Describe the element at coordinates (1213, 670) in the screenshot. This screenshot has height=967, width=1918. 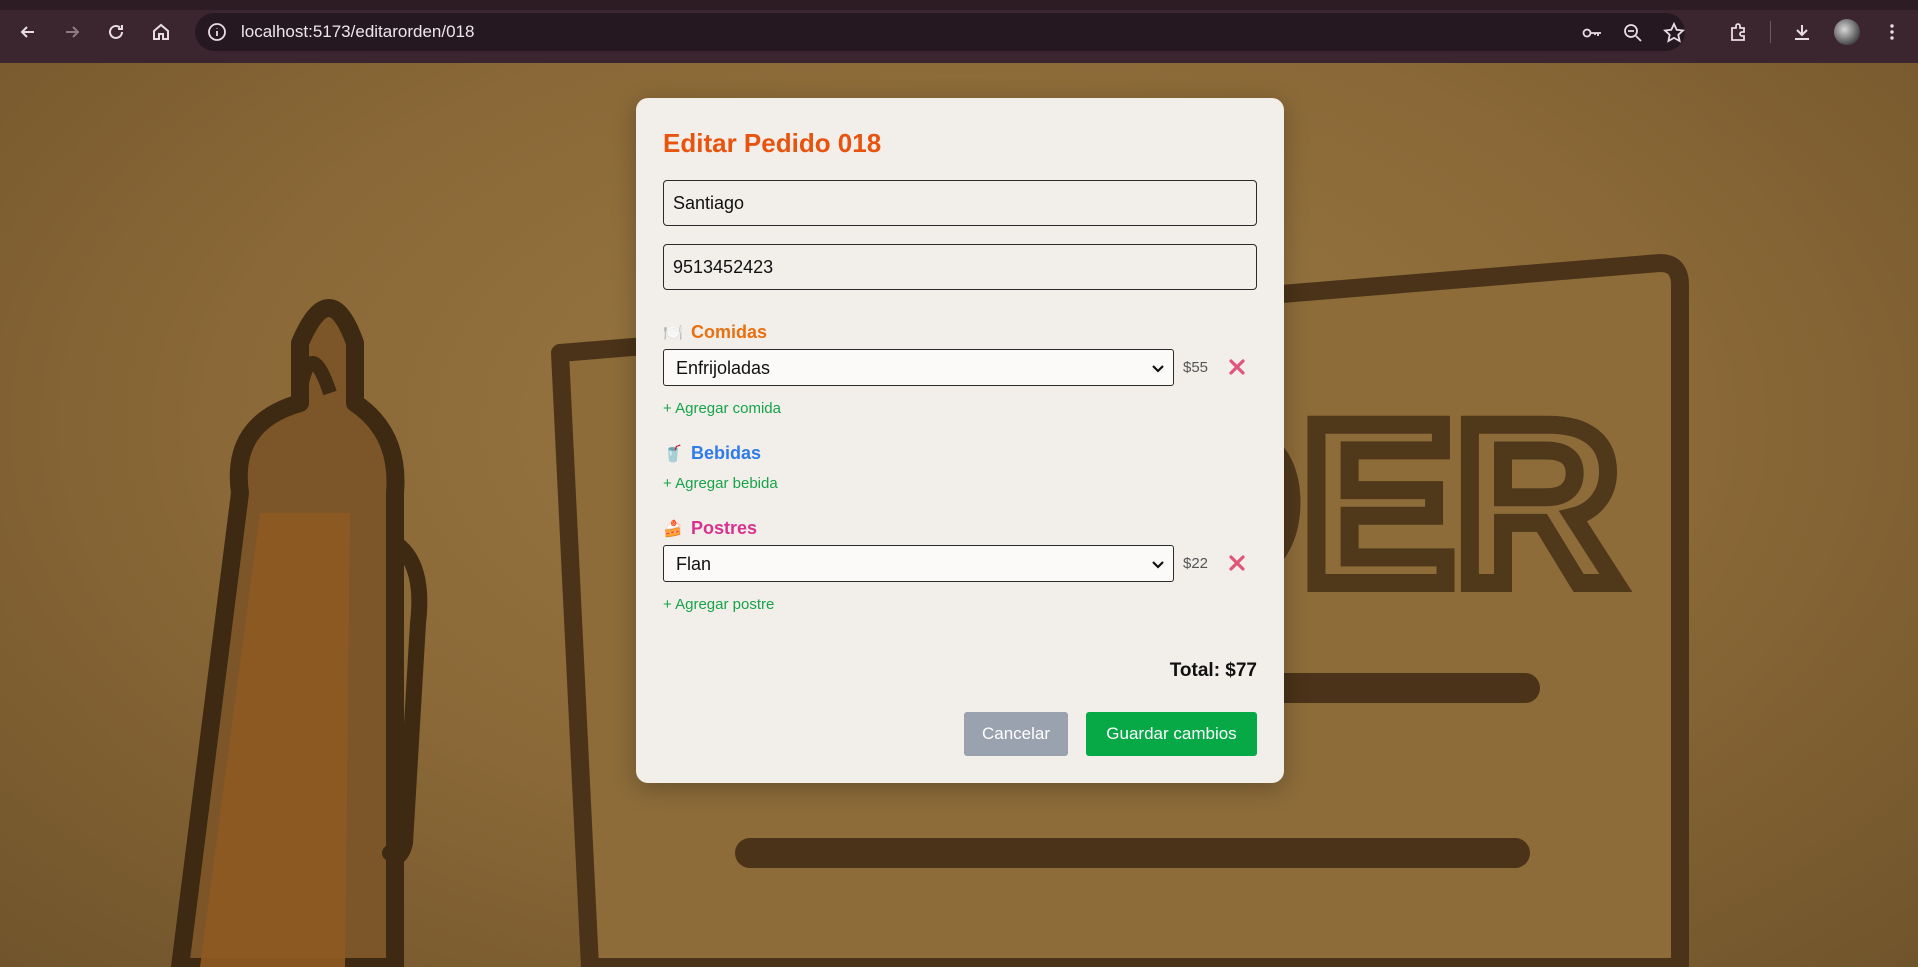
I see `order-total: Total: $77` at that location.